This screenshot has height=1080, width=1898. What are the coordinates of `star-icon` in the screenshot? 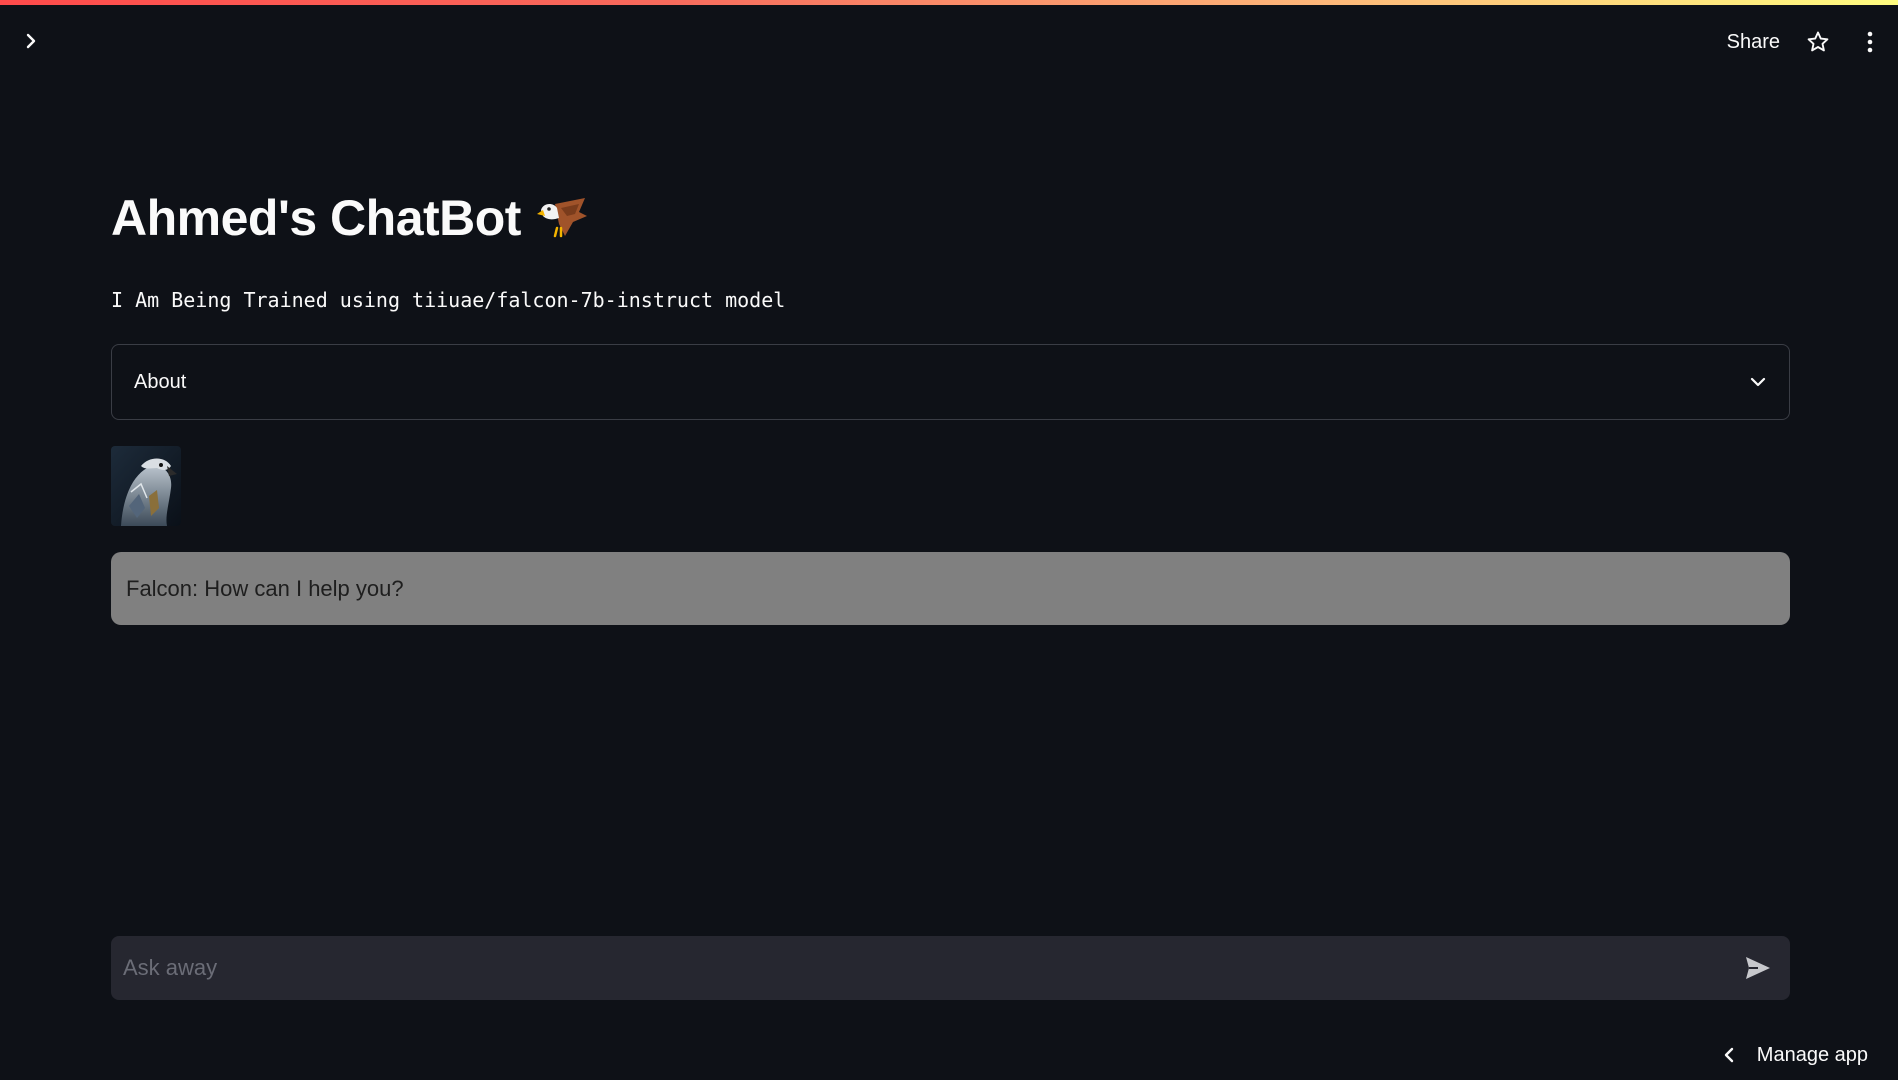 It's located at (1818, 41).